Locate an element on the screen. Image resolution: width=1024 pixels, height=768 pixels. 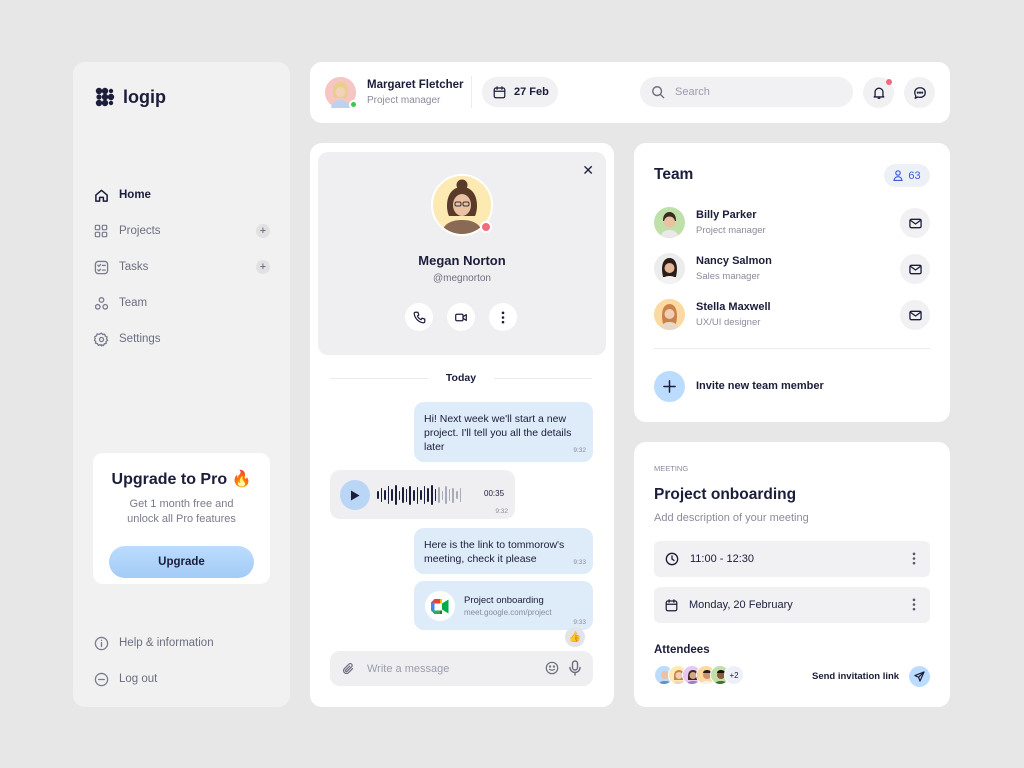
team-count-badge: 63 is located at coordinates (907, 175).